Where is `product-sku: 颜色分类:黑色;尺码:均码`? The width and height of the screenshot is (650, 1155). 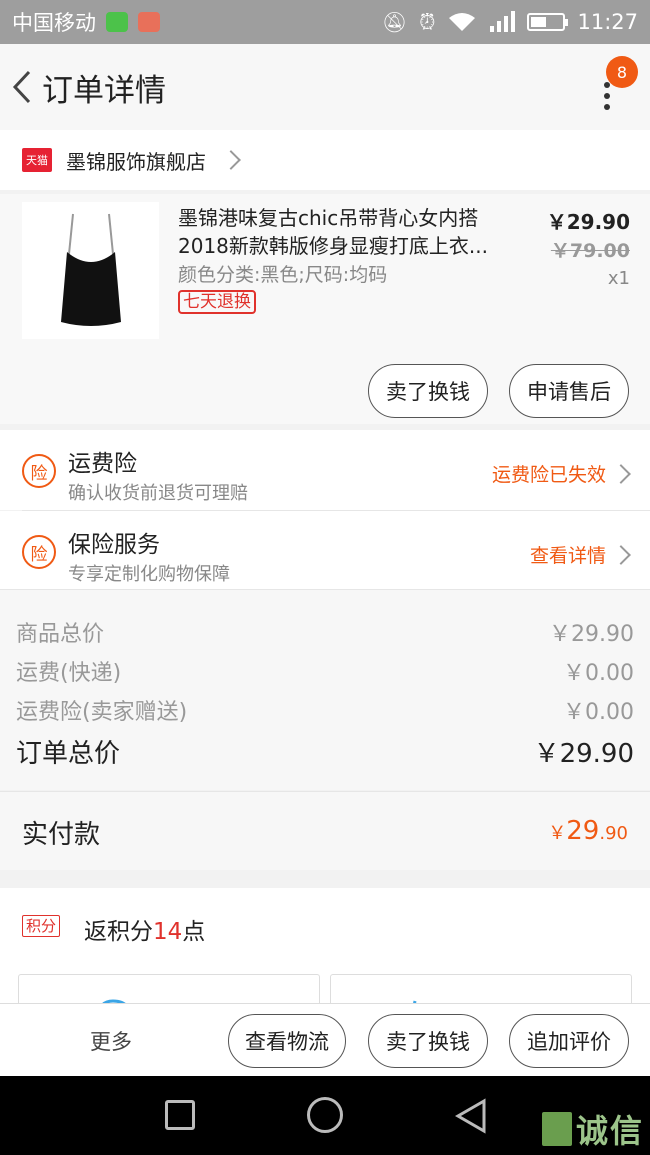
product-sku: 颜色分类:黑色;尺码:均码 is located at coordinates (283, 275).